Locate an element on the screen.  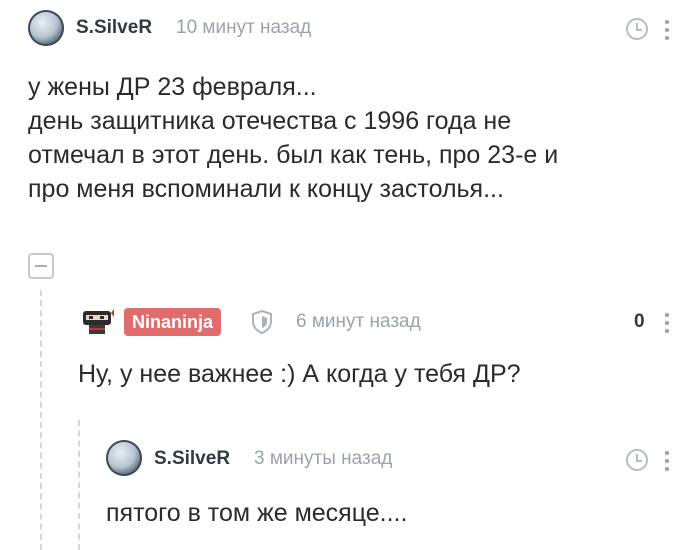
author-badge: Ninaninja is located at coordinates (173, 322).